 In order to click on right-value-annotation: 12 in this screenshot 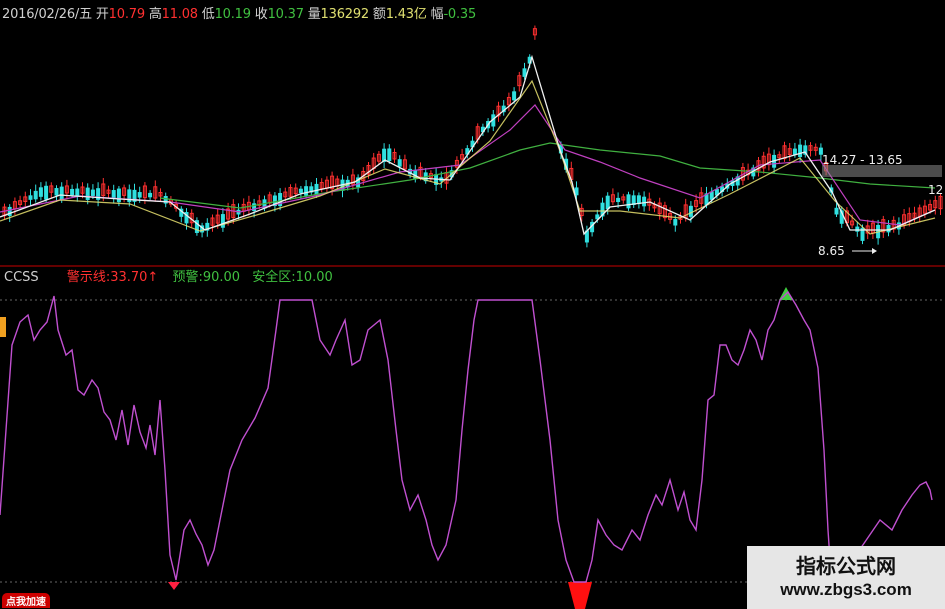, I will do `click(936, 190)`.